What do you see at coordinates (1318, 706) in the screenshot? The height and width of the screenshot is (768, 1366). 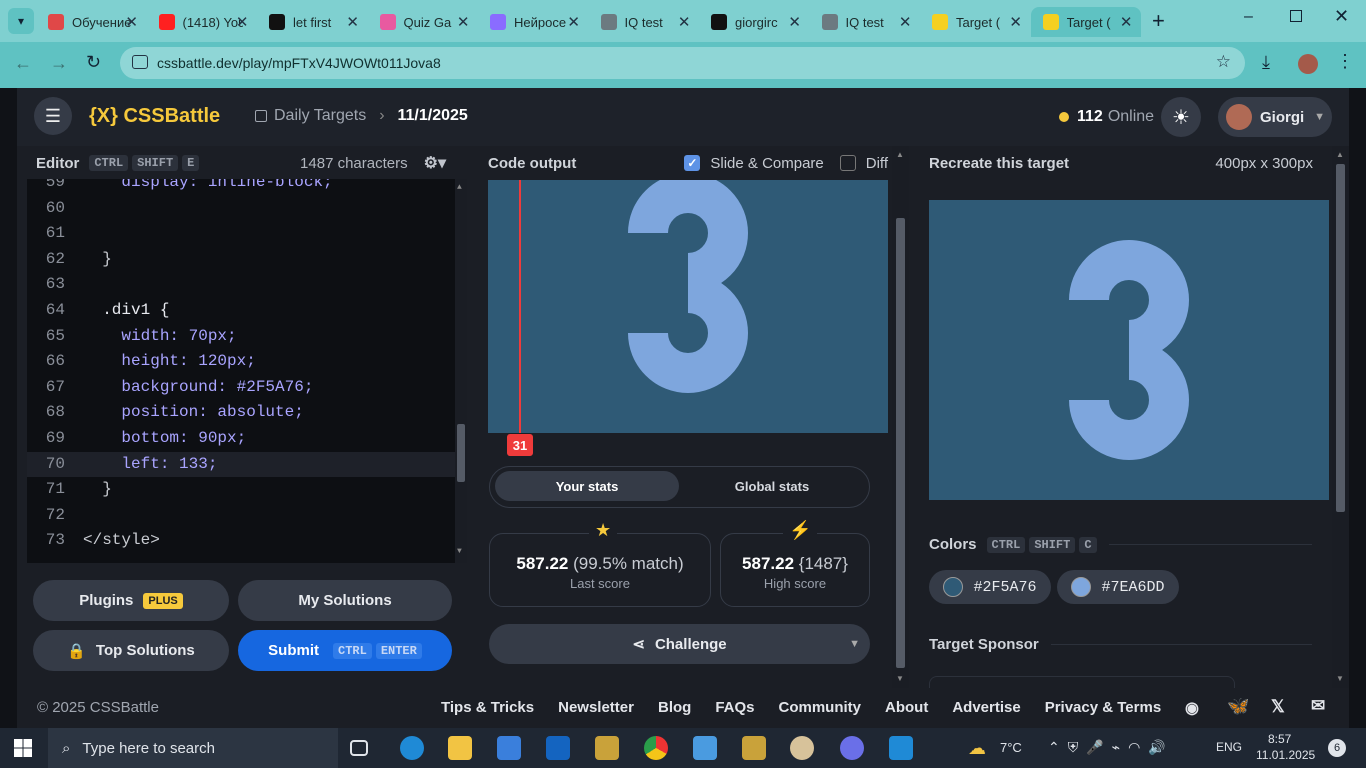 I see `email-icon: ✉` at bounding box center [1318, 706].